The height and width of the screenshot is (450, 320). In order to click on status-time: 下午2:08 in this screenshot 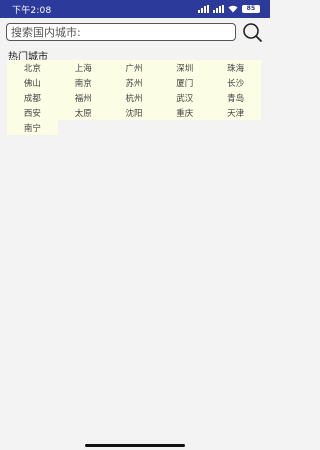, I will do `click(32, 10)`.